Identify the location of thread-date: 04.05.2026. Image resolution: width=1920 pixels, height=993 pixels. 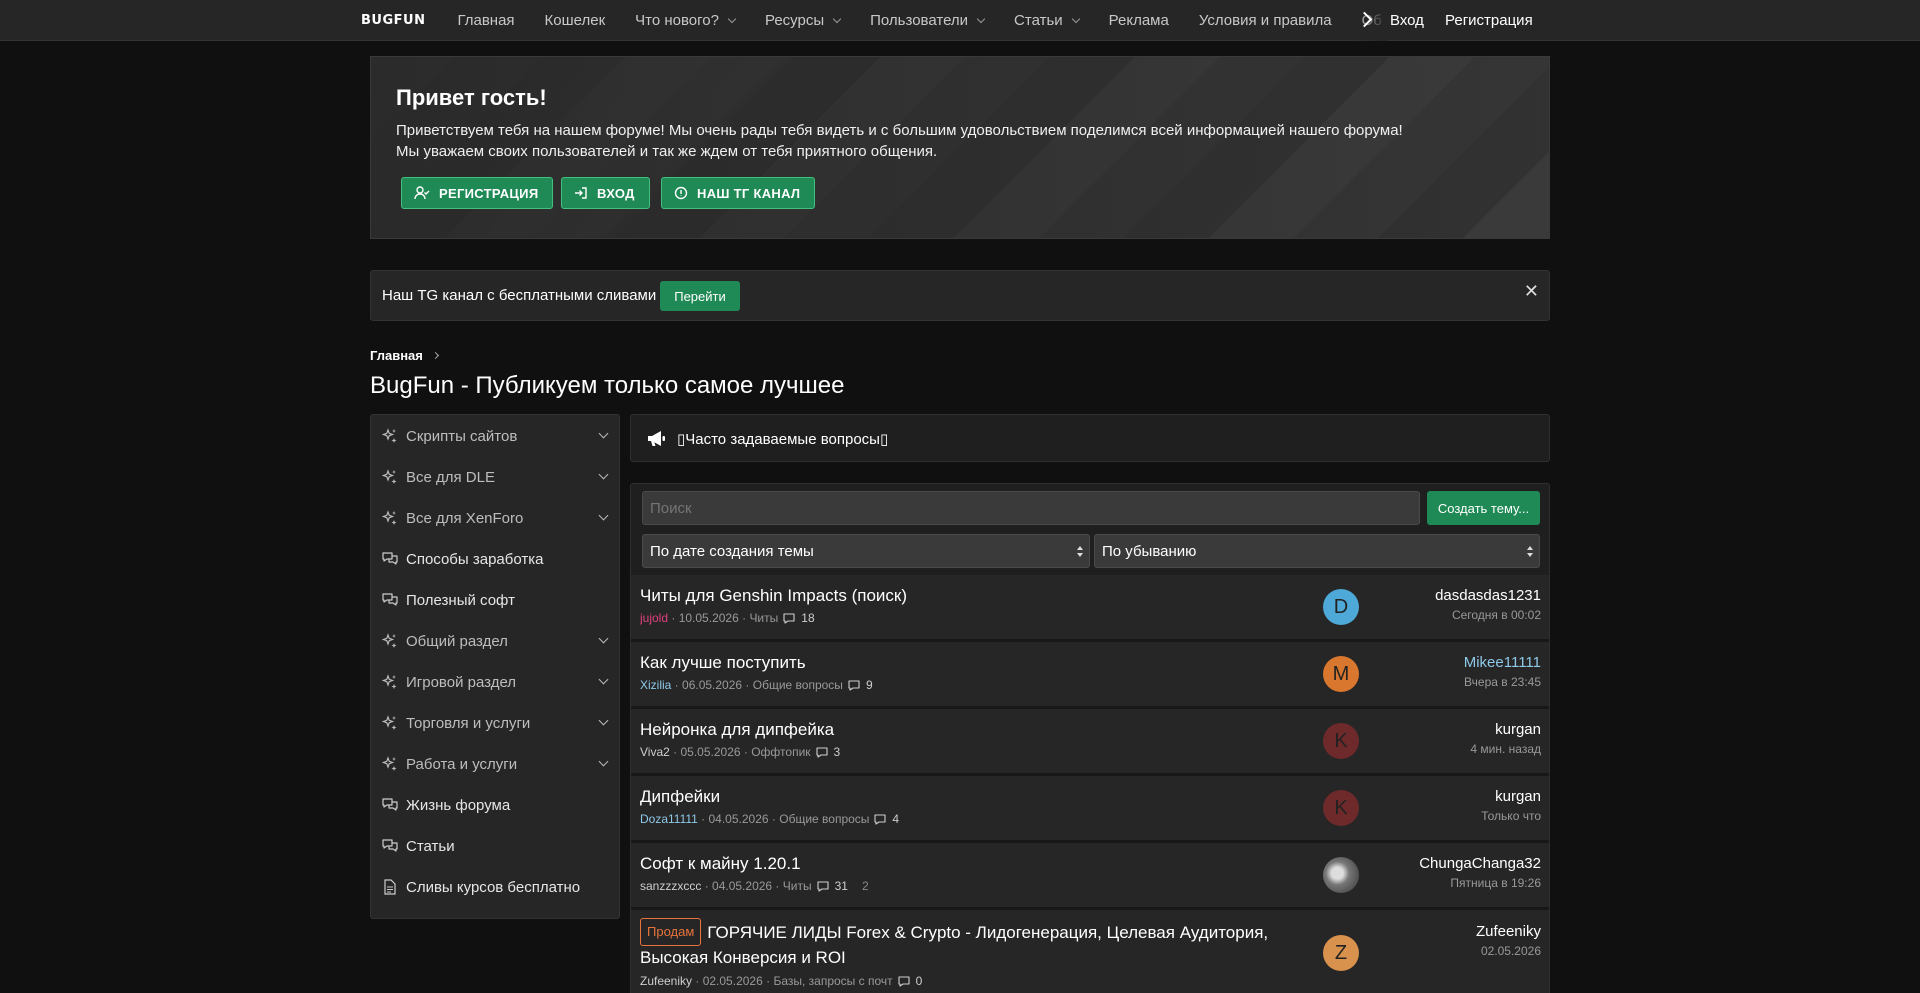
(738, 819).